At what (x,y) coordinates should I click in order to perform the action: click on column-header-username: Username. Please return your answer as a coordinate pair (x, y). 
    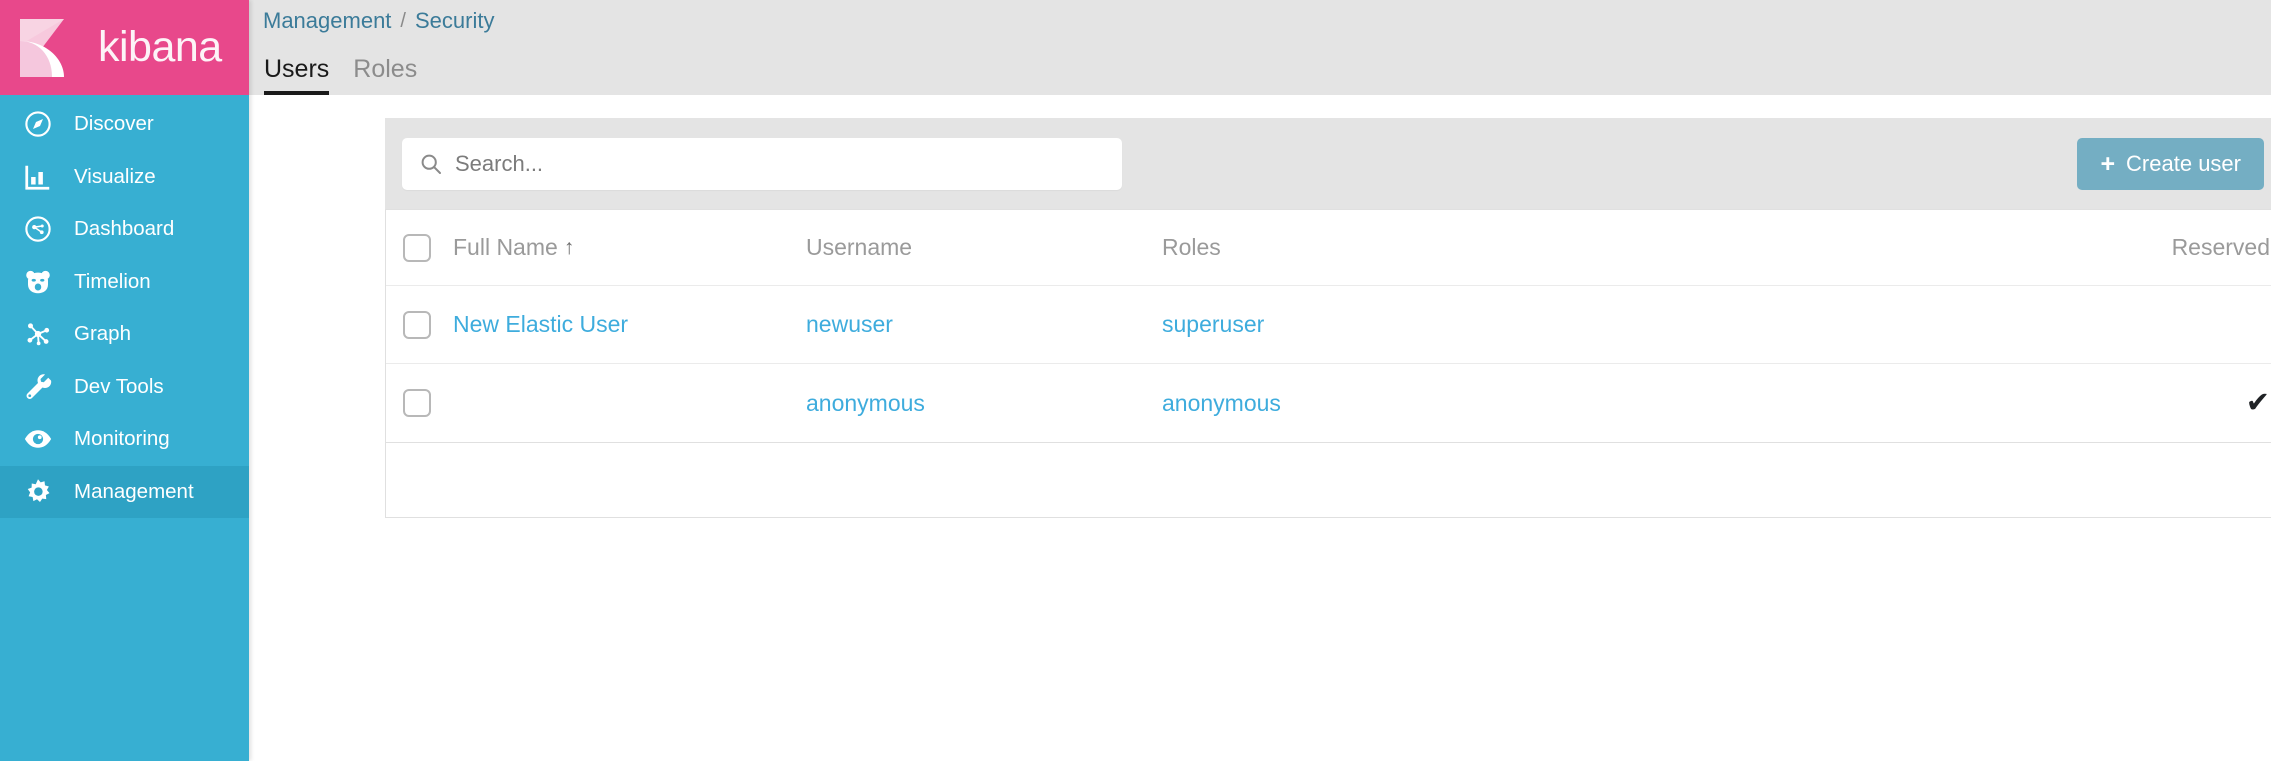
    Looking at the image, I should click on (984, 247).